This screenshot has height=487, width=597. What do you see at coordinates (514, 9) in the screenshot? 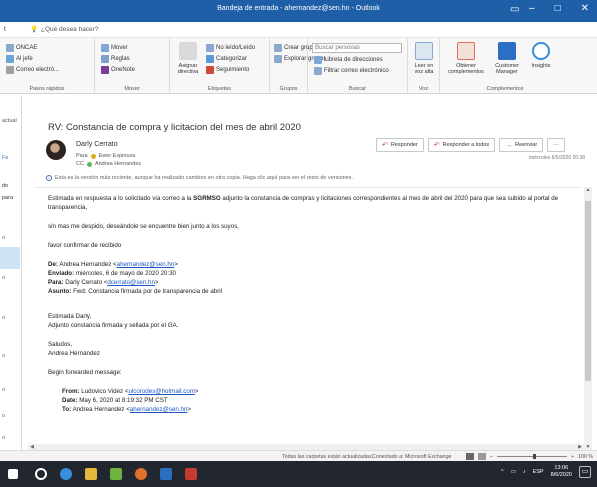
I see `ribbon-display-options-icon: ▭` at bounding box center [514, 9].